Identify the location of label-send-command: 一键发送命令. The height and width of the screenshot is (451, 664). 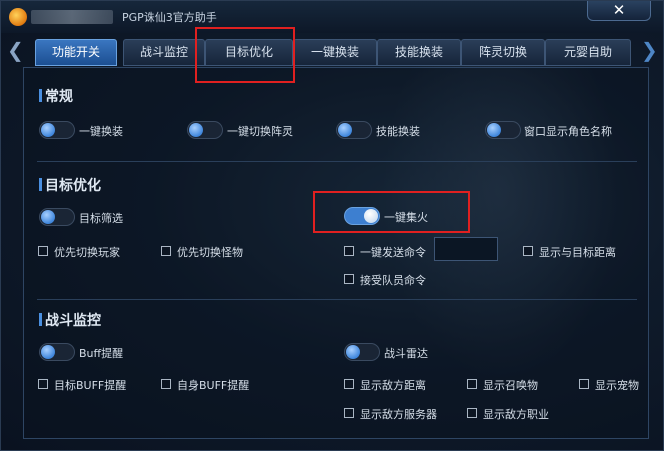
(393, 252).